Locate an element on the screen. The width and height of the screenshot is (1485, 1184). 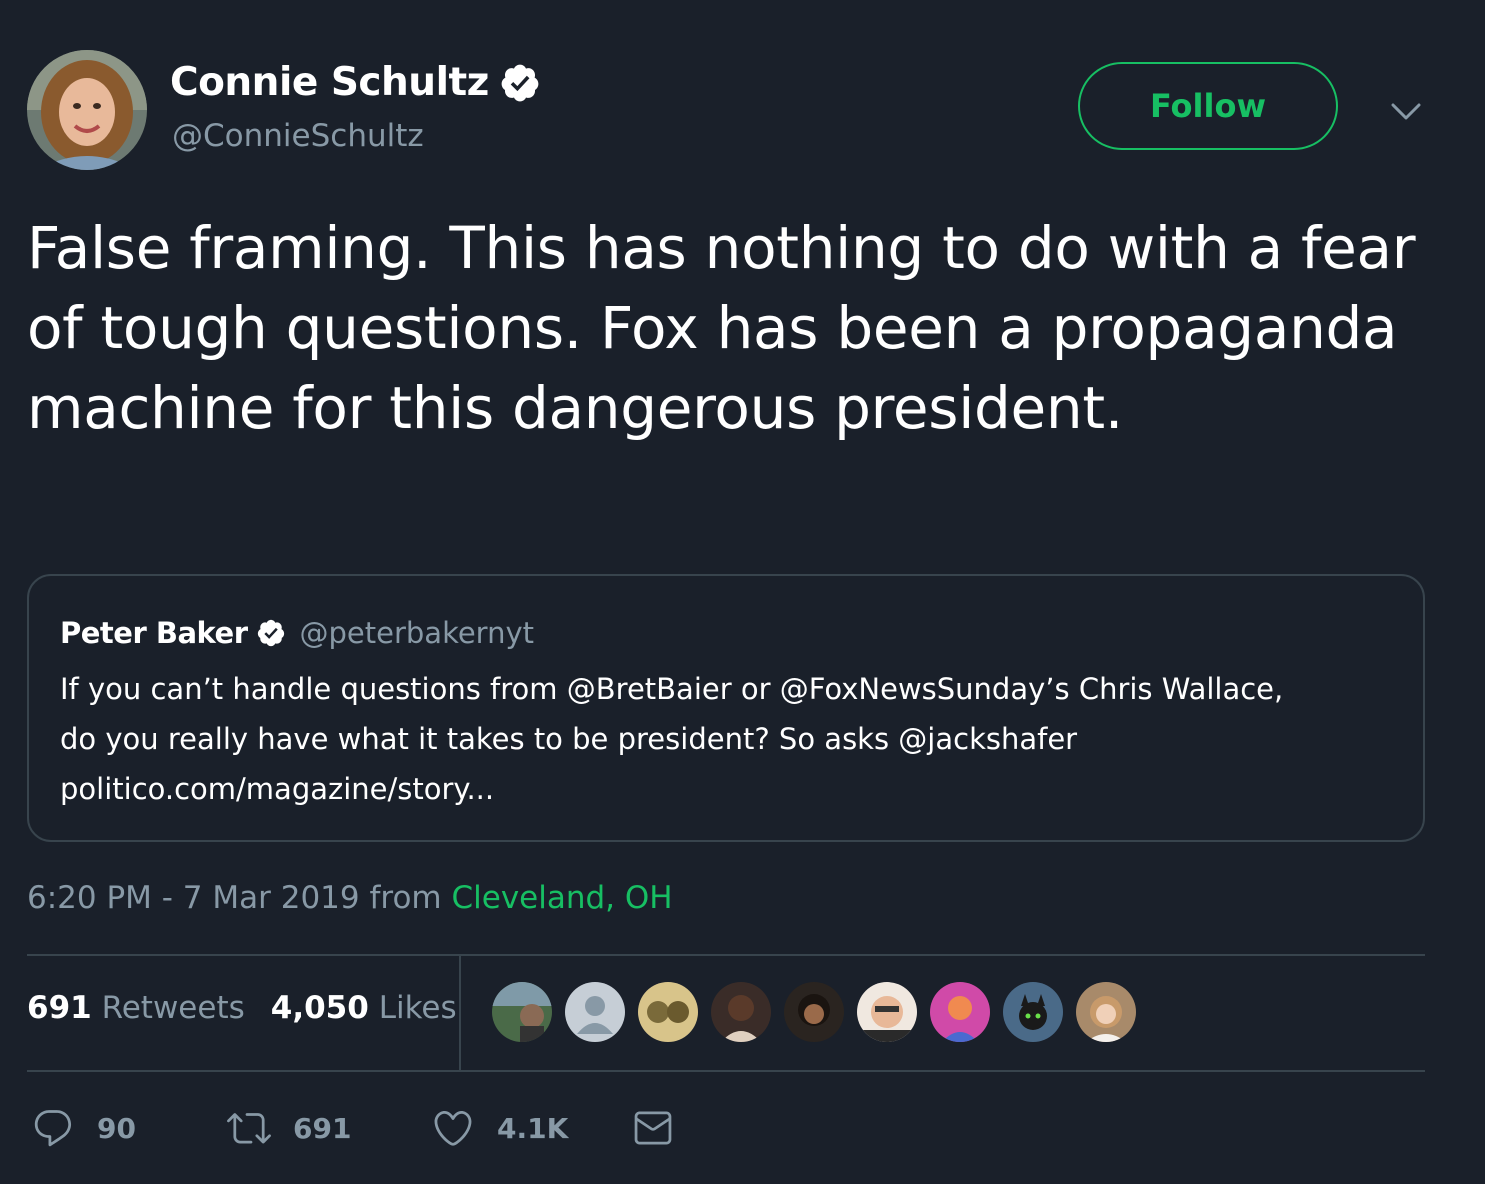
tweet-stats: 691 Retweets 4,050 Likes is located at coordinates (242, 1008).